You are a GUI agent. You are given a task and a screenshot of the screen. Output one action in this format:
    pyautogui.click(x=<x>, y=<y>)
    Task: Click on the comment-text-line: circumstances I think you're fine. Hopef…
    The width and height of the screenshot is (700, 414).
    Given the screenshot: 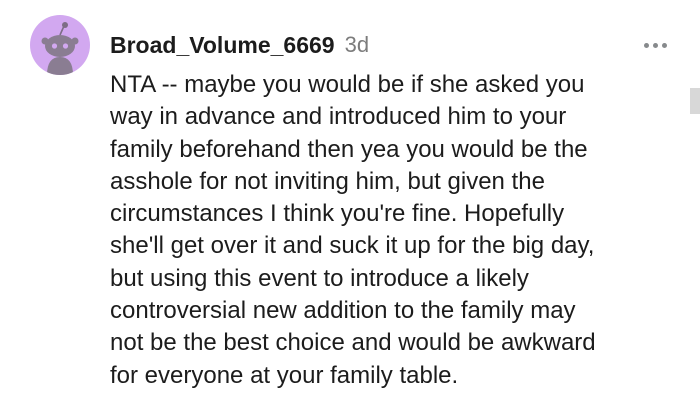 What is the action you would take?
    pyautogui.click(x=337, y=214)
    